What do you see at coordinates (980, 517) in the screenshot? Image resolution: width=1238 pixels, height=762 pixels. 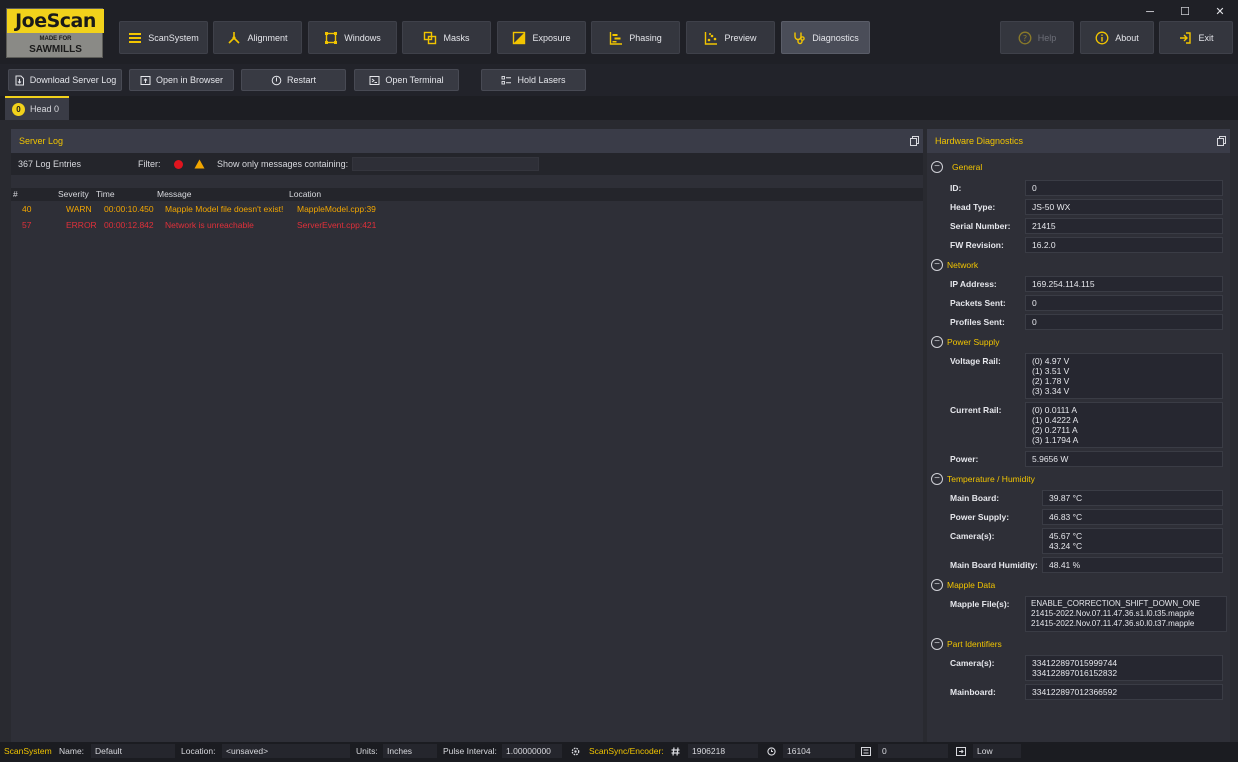 I see `power-supply-temp-label: Power Supply:` at bounding box center [980, 517].